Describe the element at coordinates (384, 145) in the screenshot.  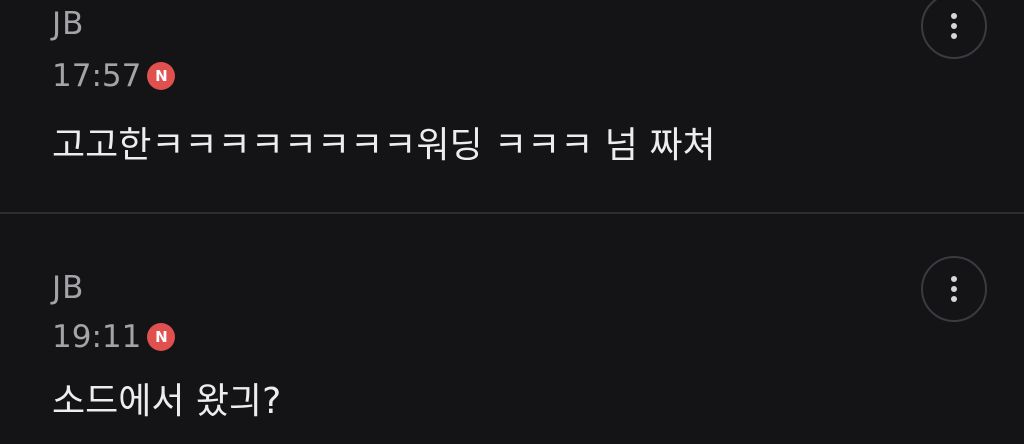
I see `comment-text: 고고한ㅋㅋㅋㅋㅋㅋㅋㅋ워딩 ㅋㅋㅋ 넘 짜쳐` at that location.